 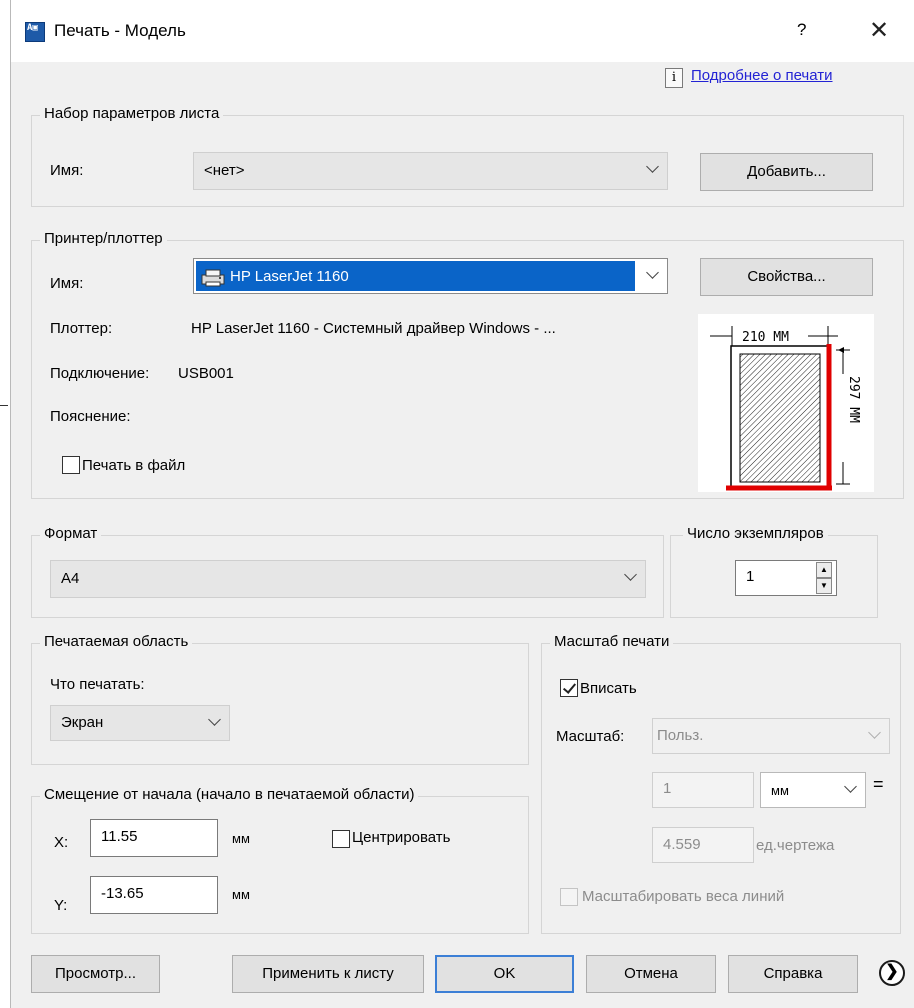 What do you see at coordinates (683, 896) in the screenshot?
I see `scale-lineweights-label: Масштабировать веса линий` at bounding box center [683, 896].